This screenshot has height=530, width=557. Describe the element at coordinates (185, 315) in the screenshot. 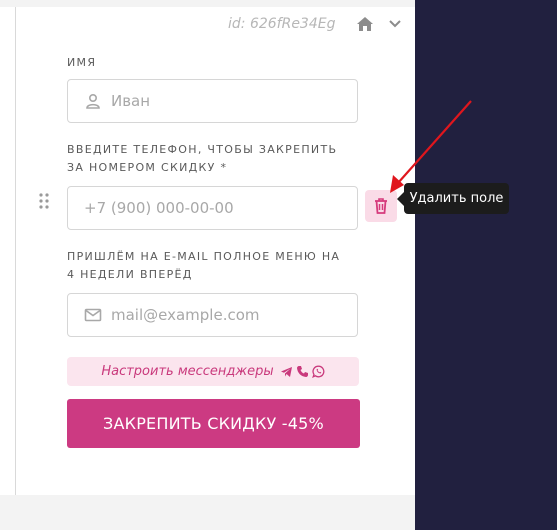

I see `email-placeholder: mail@example.com` at that location.